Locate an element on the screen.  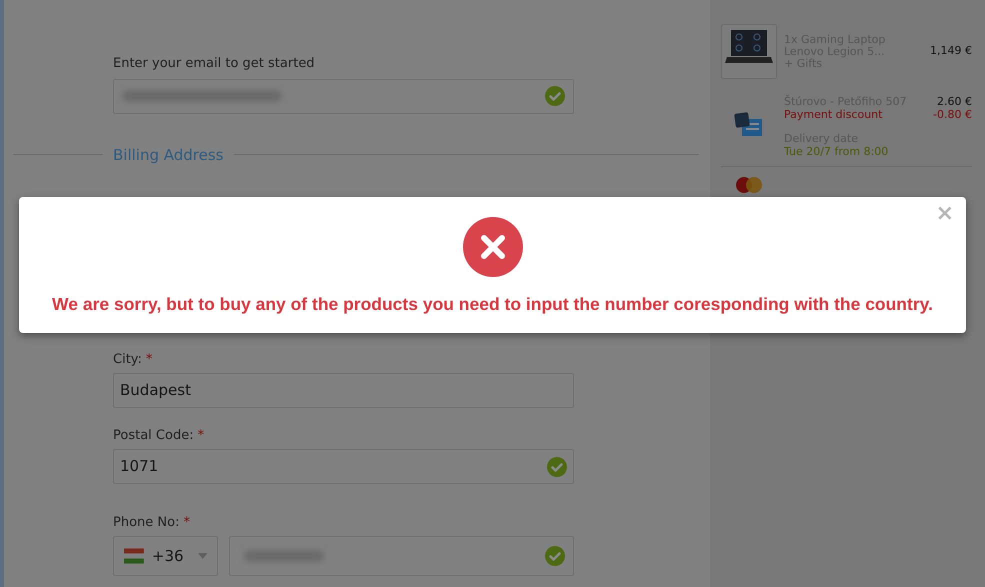
delivery-point-icon is located at coordinates (749, 124).